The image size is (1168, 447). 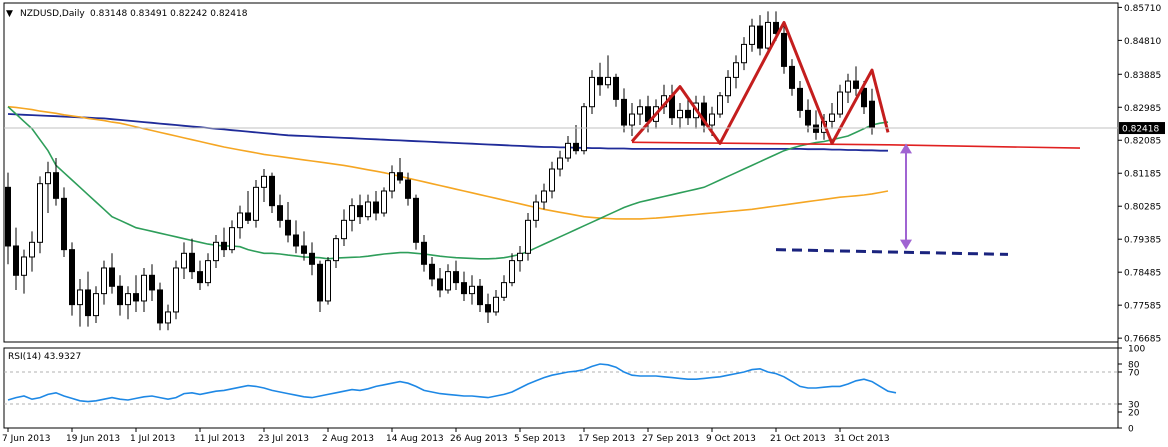 What do you see at coordinates (1140, 130) in the screenshot?
I see `current-price-label: 0.82418` at bounding box center [1140, 130].